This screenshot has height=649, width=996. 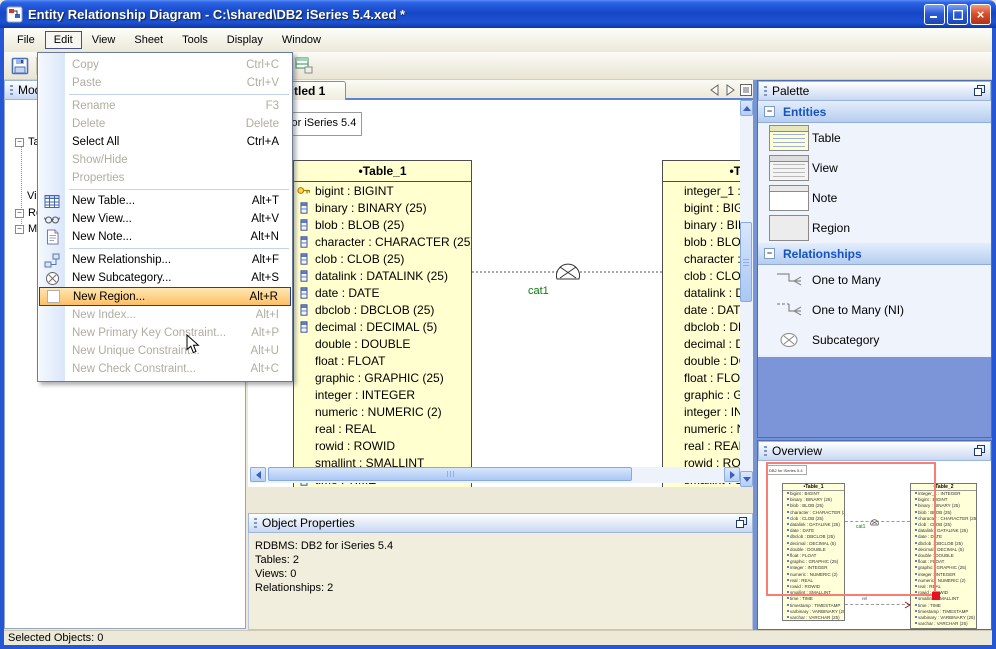 What do you see at coordinates (382, 377) in the screenshot?
I see `table-row: graphic : GRAPHIC (25)` at bounding box center [382, 377].